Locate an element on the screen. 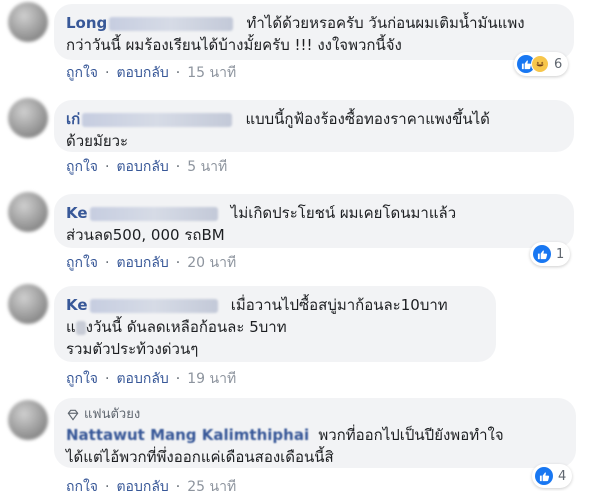 The width and height of the screenshot is (614, 491). comment-author: Long is located at coordinates (154, 23).